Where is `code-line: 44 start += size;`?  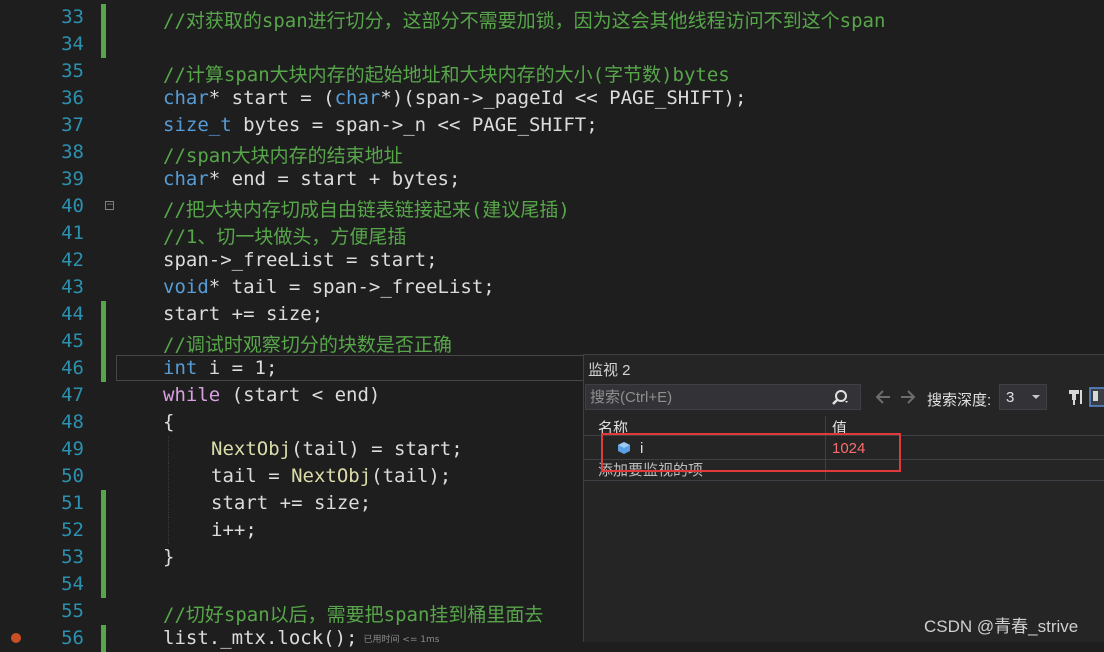 code-line: 44 start += size; is located at coordinates (552, 314).